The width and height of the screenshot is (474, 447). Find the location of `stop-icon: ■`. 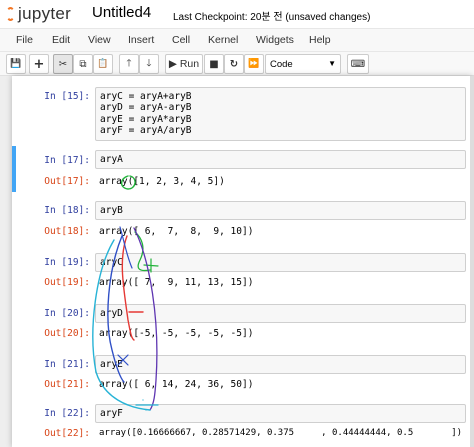

stop-icon: ■ is located at coordinates (214, 64).